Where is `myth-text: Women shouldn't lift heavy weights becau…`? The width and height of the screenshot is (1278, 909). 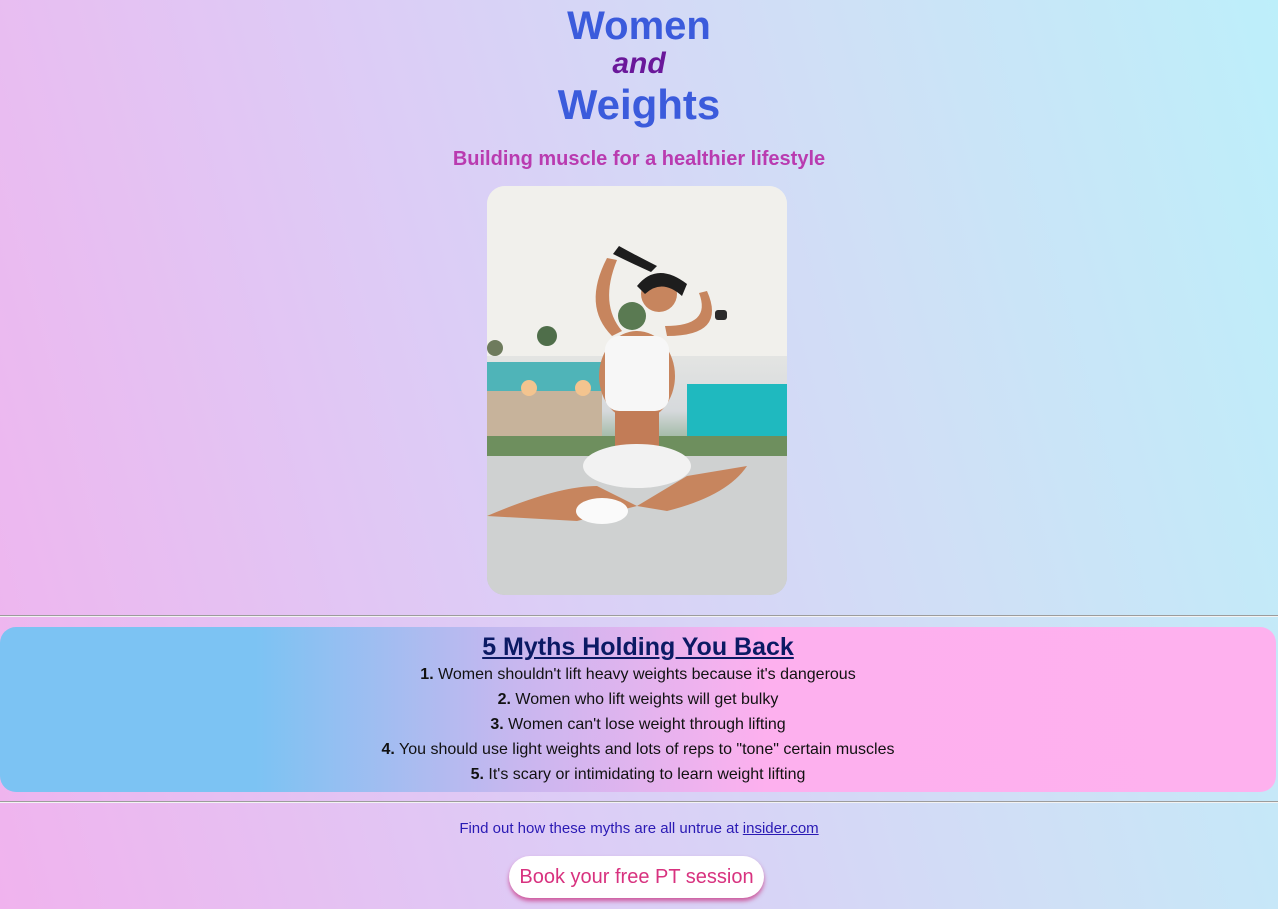 myth-text: Women shouldn't lift heavy weights becau… is located at coordinates (644, 674).